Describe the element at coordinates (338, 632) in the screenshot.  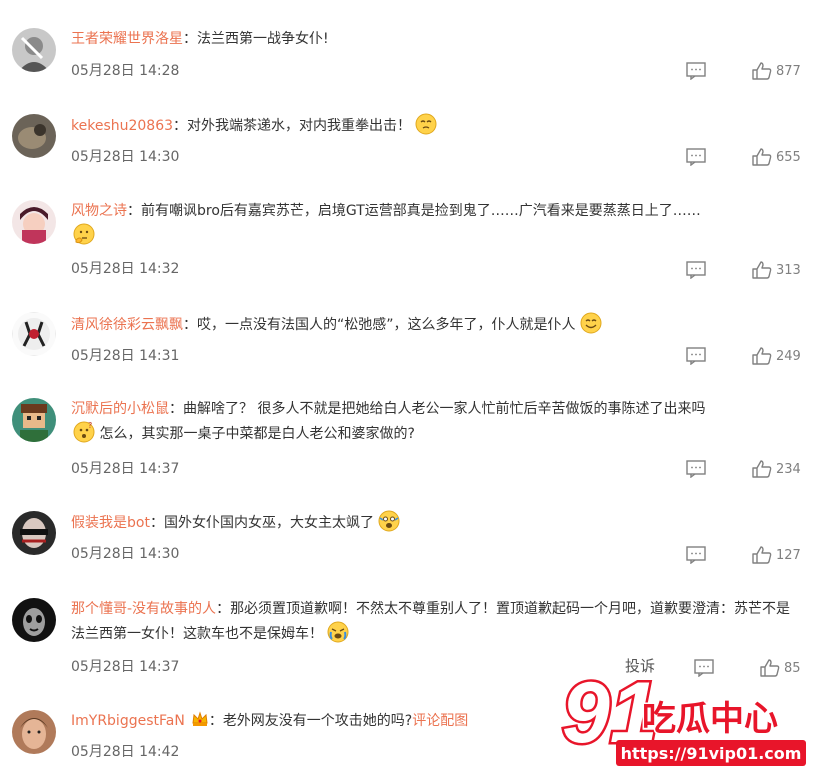
I see `crying-emoji-icon` at that location.